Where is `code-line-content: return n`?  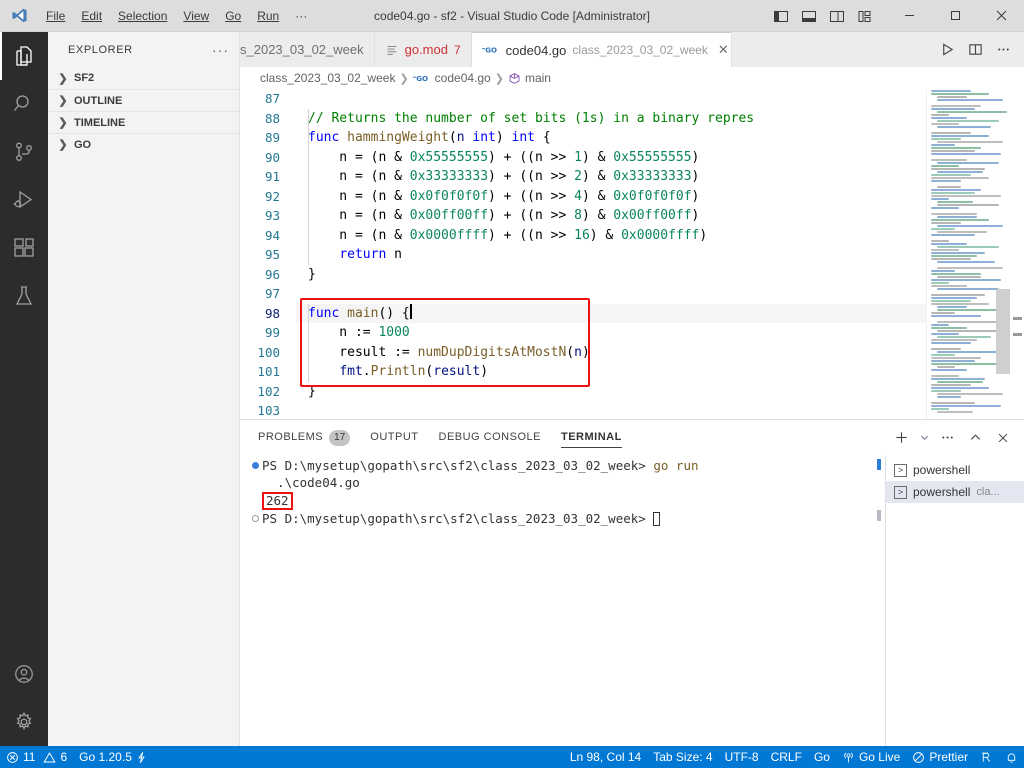
code-line-content: return n is located at coordinates (611, 255).